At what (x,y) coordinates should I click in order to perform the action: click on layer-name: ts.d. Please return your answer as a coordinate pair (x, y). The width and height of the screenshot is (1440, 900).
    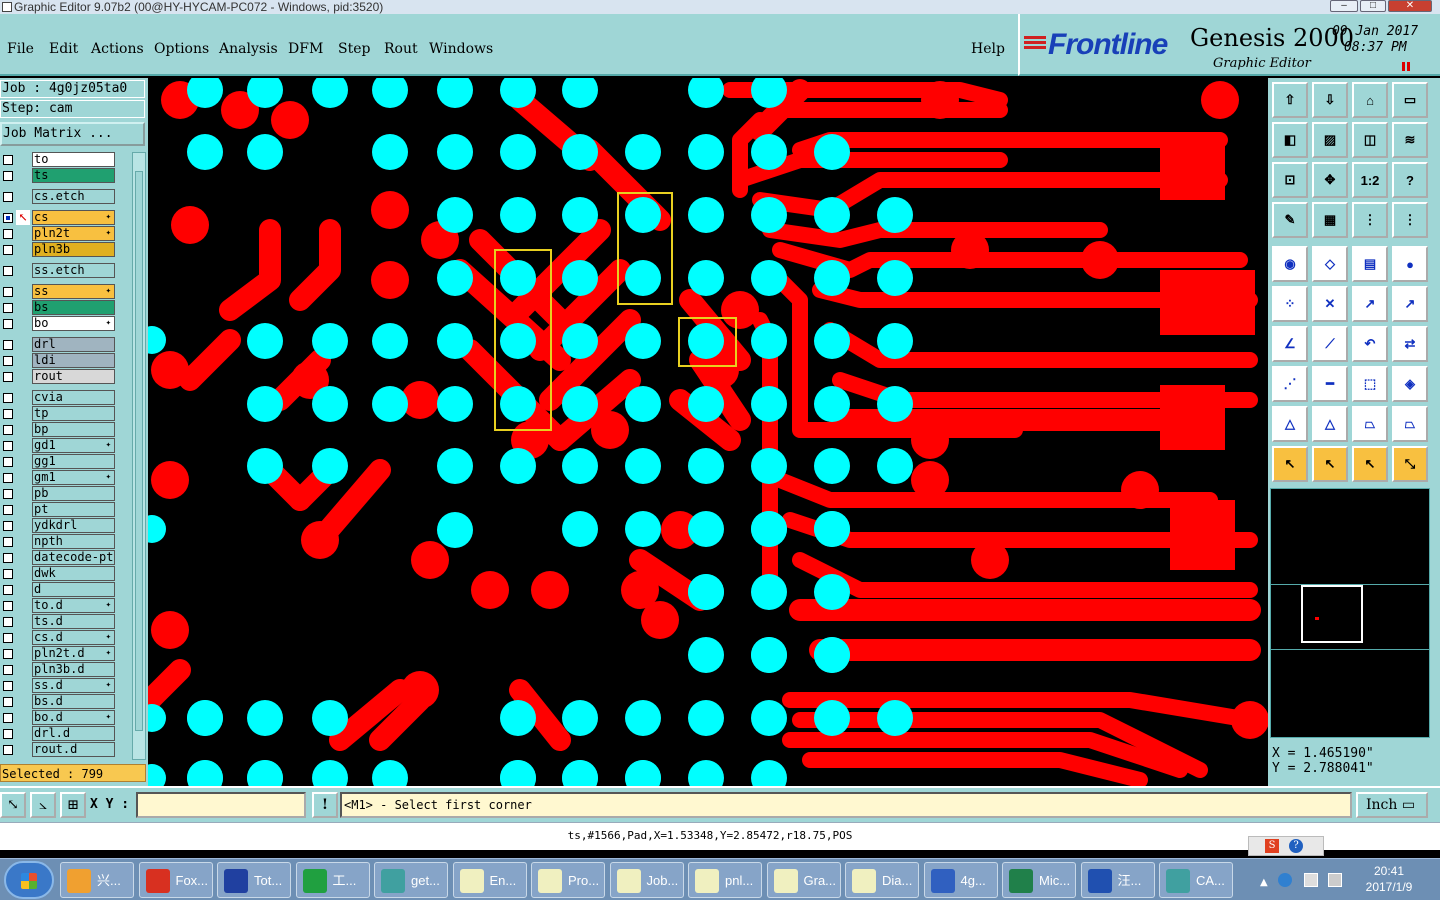
    Looking at the image, I should click on (73, 621).